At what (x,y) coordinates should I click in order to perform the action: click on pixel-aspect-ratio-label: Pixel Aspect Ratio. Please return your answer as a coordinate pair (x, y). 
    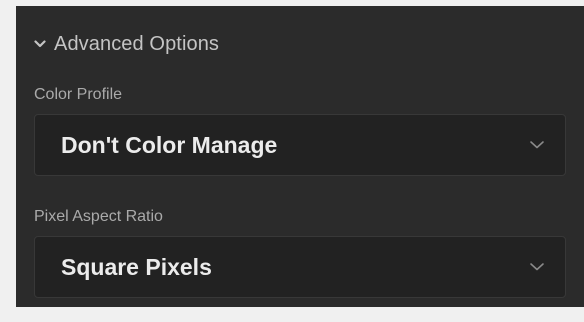
    Looking at the image, I should click on (98, 216).